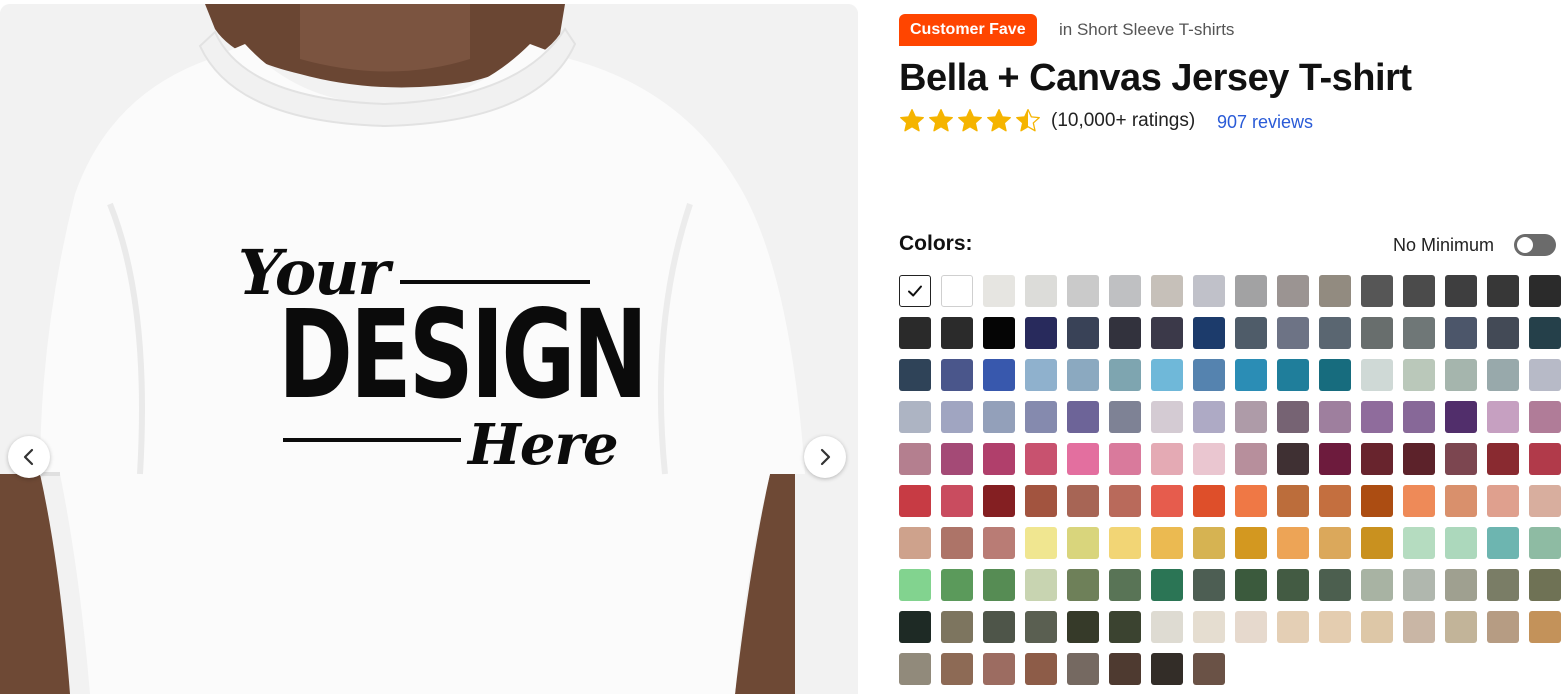  I want to click on category-text: in Short Sleeve T-shirts, so click(1146, 30).